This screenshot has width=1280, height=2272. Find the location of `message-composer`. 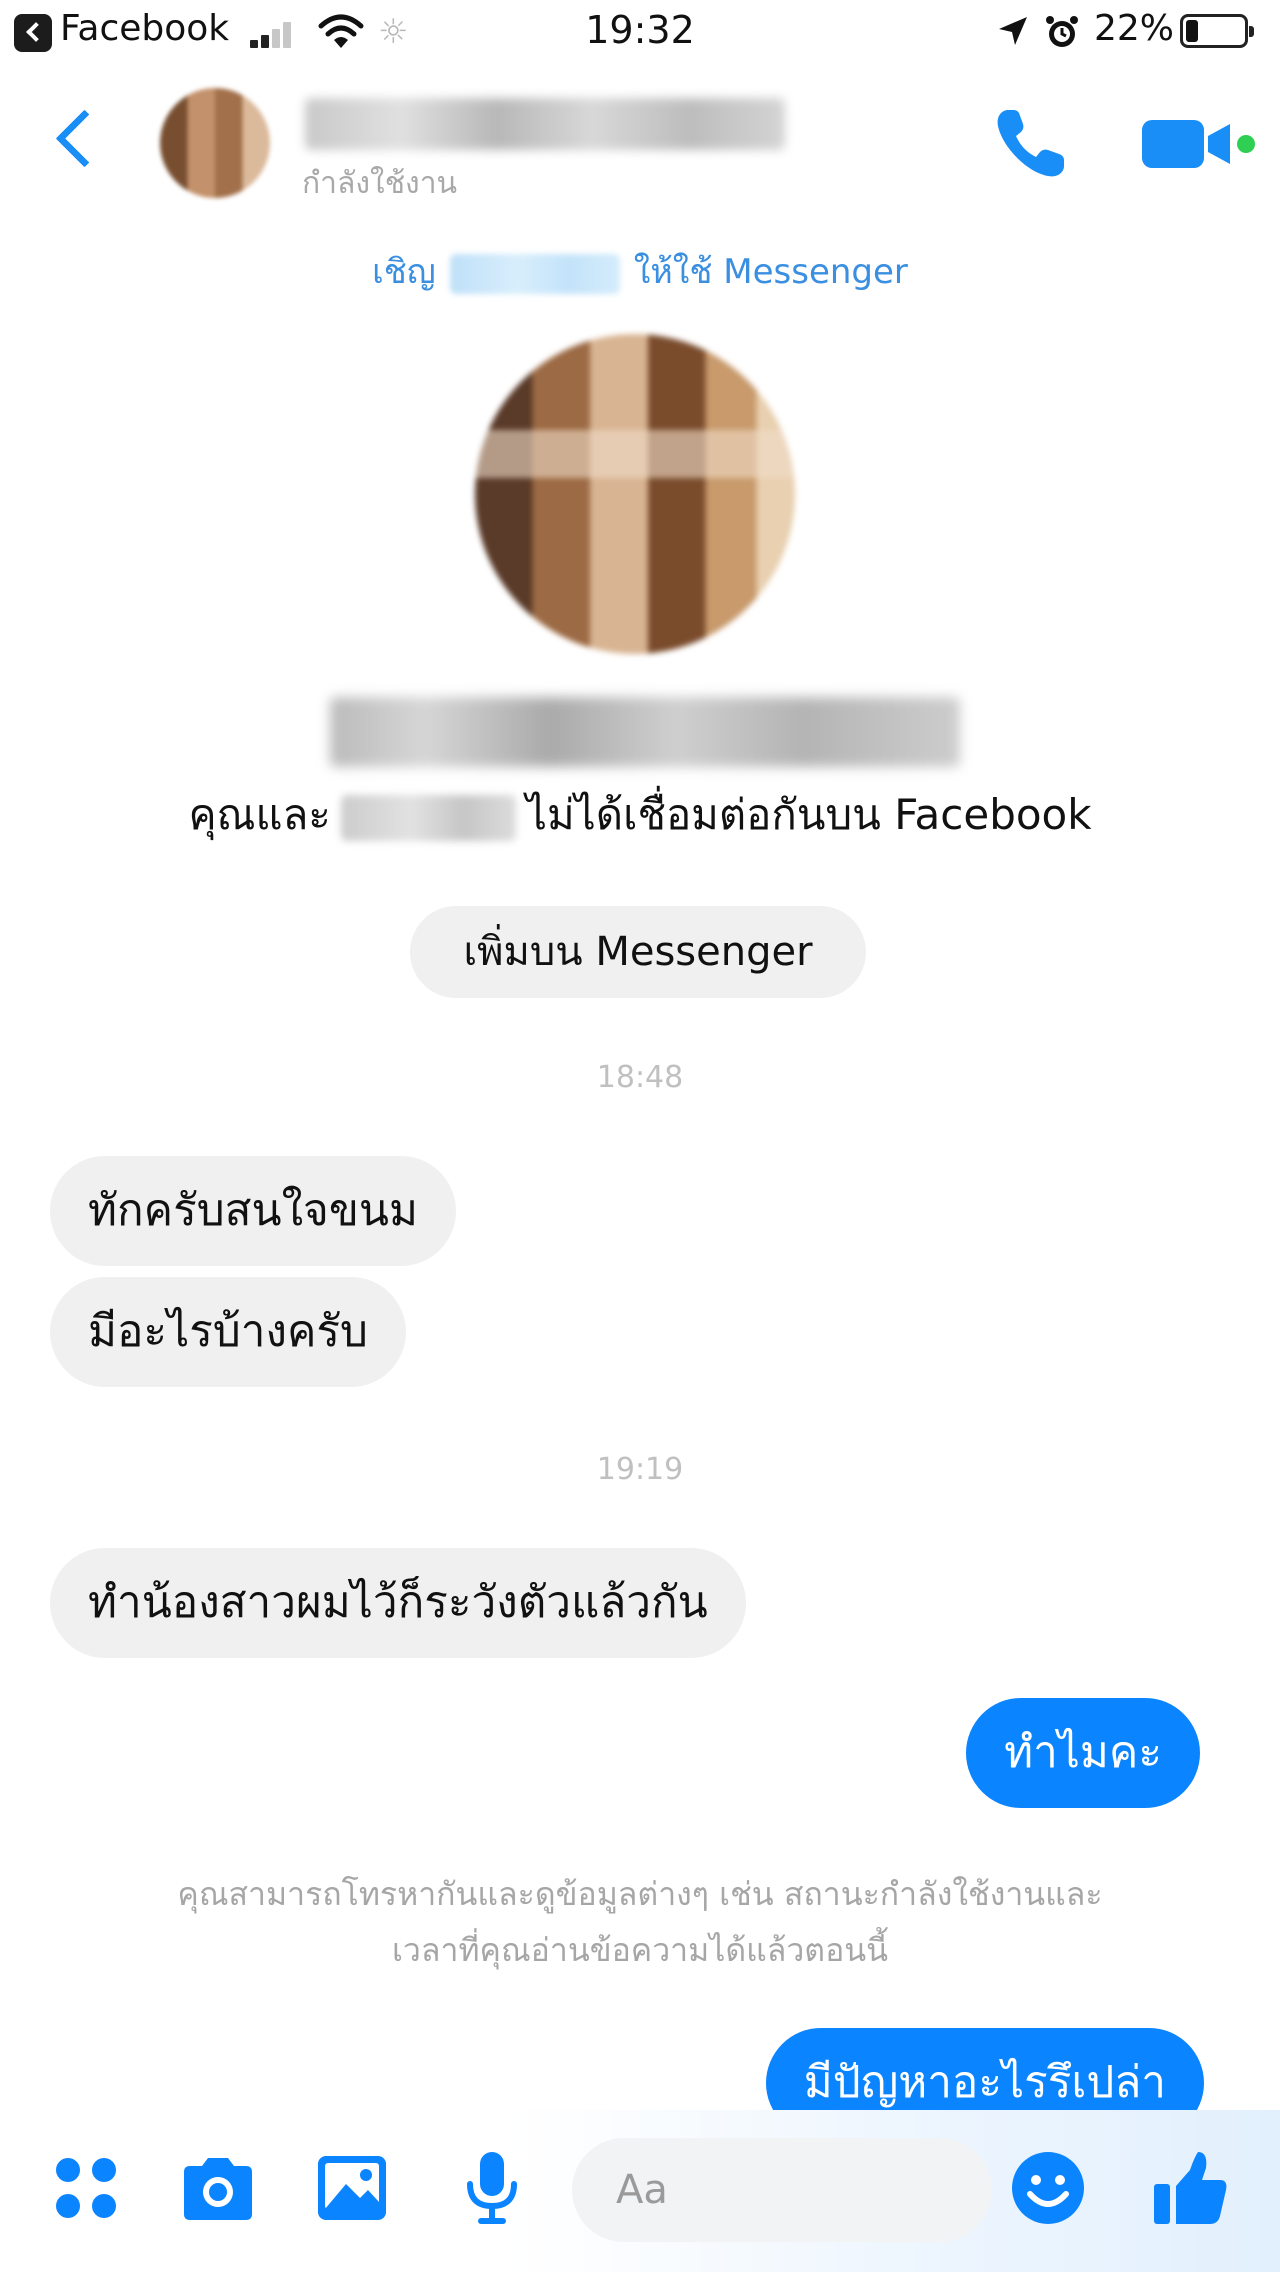

message-composer is located at coordinates (640, 2191).